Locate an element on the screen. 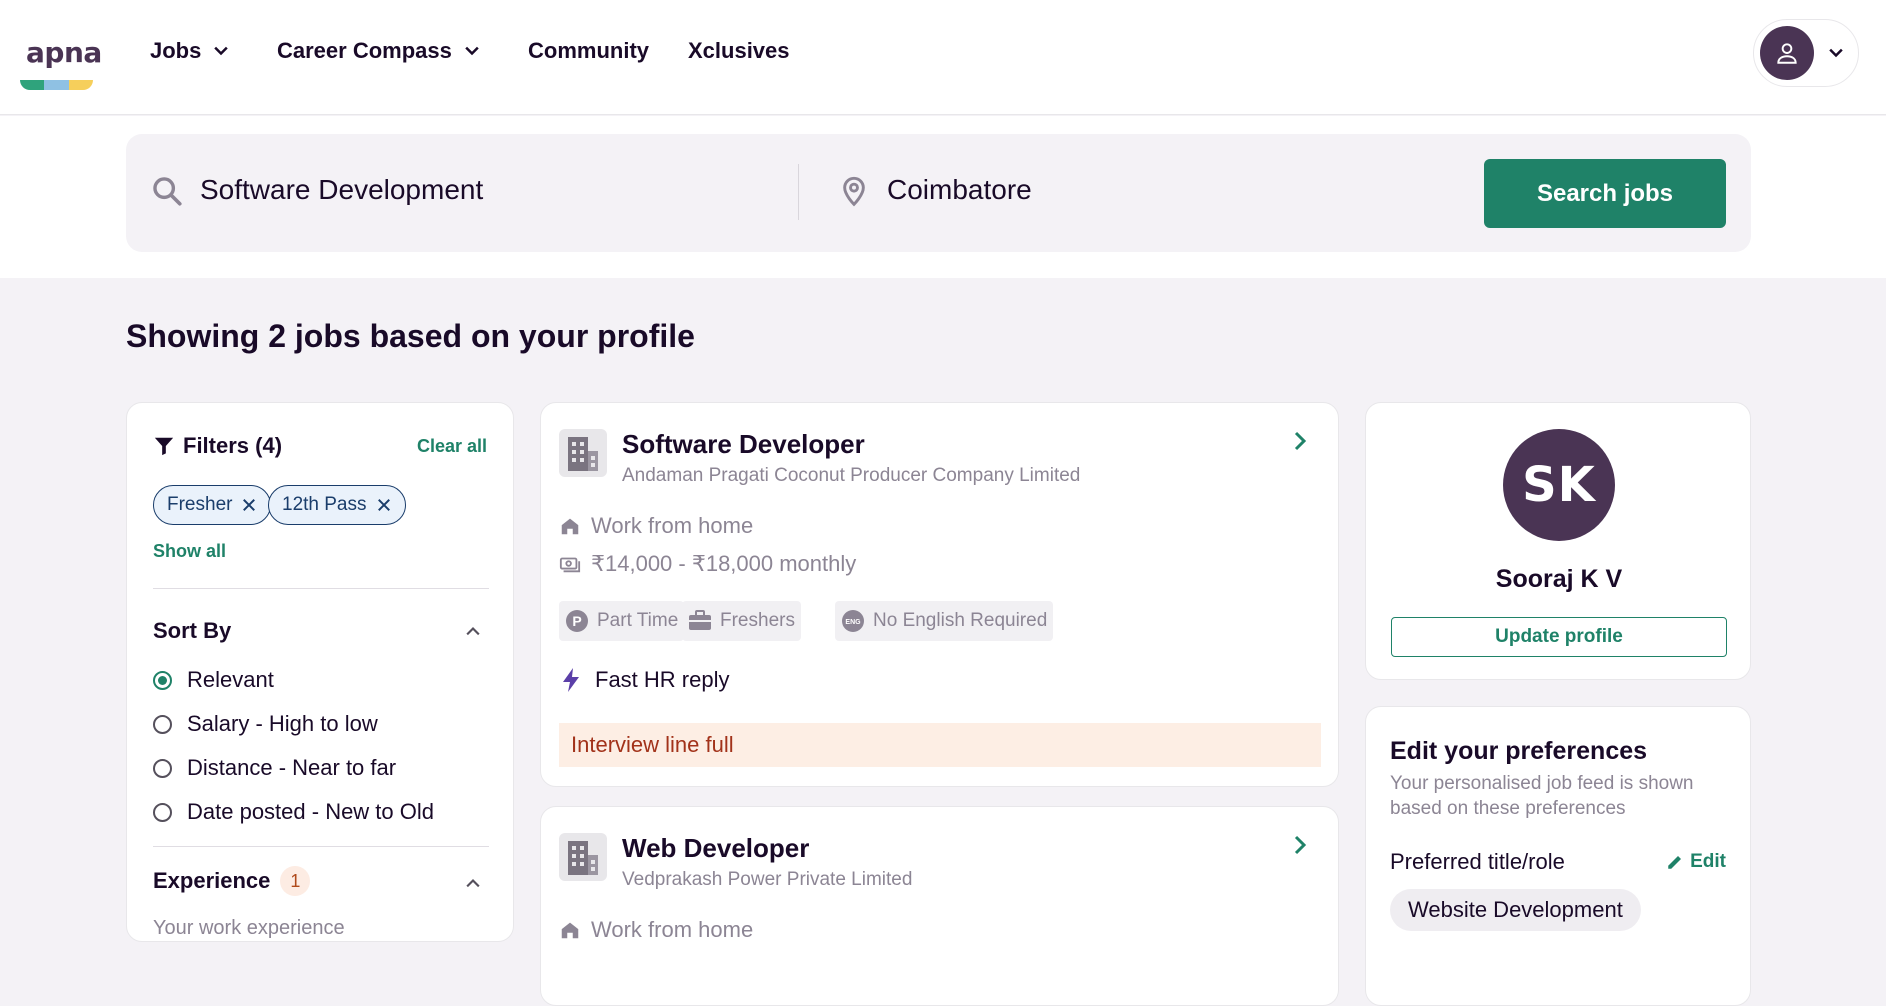  filter-chip-fresher: Fresher is located at coordinates (212, 505).